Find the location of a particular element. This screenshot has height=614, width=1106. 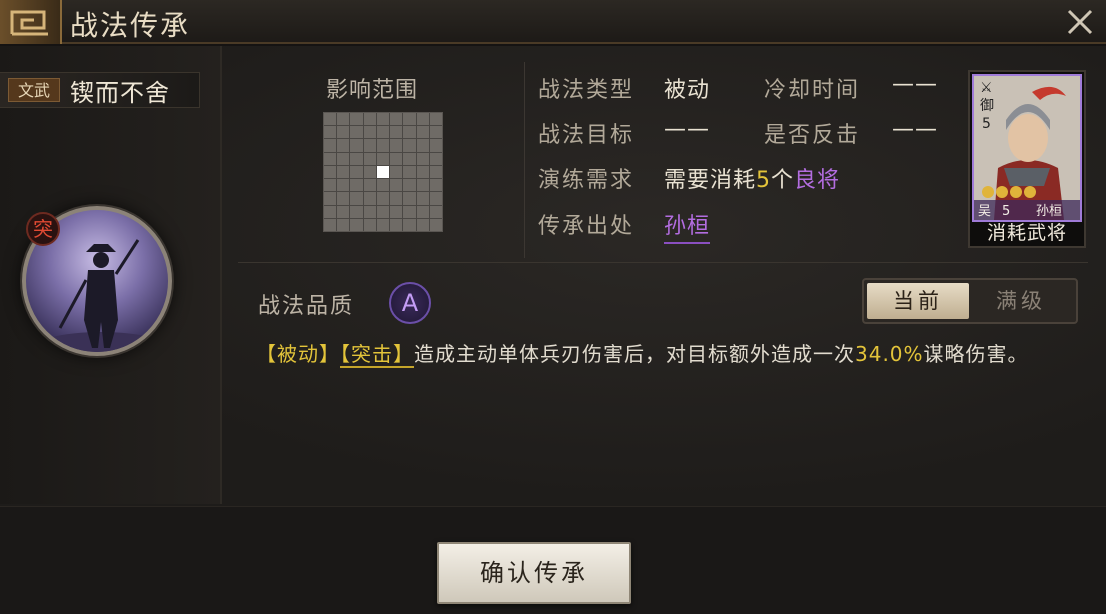

window-title: 战法传承 is located at coordinates (130, 25).